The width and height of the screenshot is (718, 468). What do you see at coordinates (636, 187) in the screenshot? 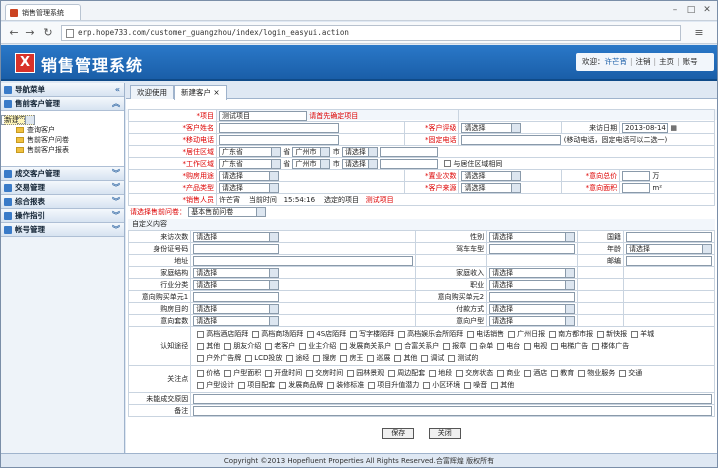
I see `area-input` at bounding box center [636, 187].